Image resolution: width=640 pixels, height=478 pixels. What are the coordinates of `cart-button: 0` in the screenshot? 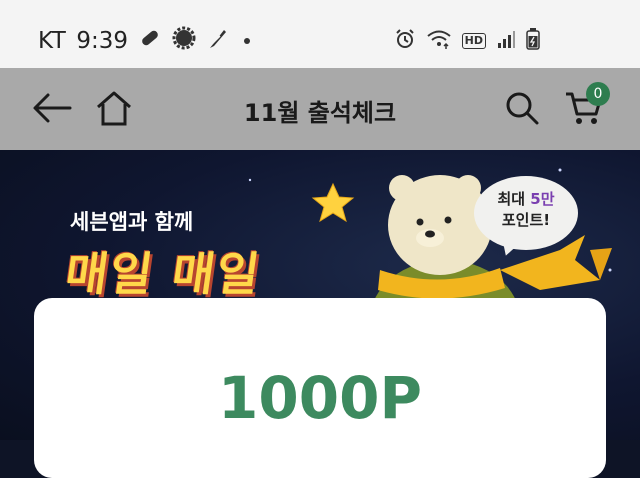 It's located at (586, 107).